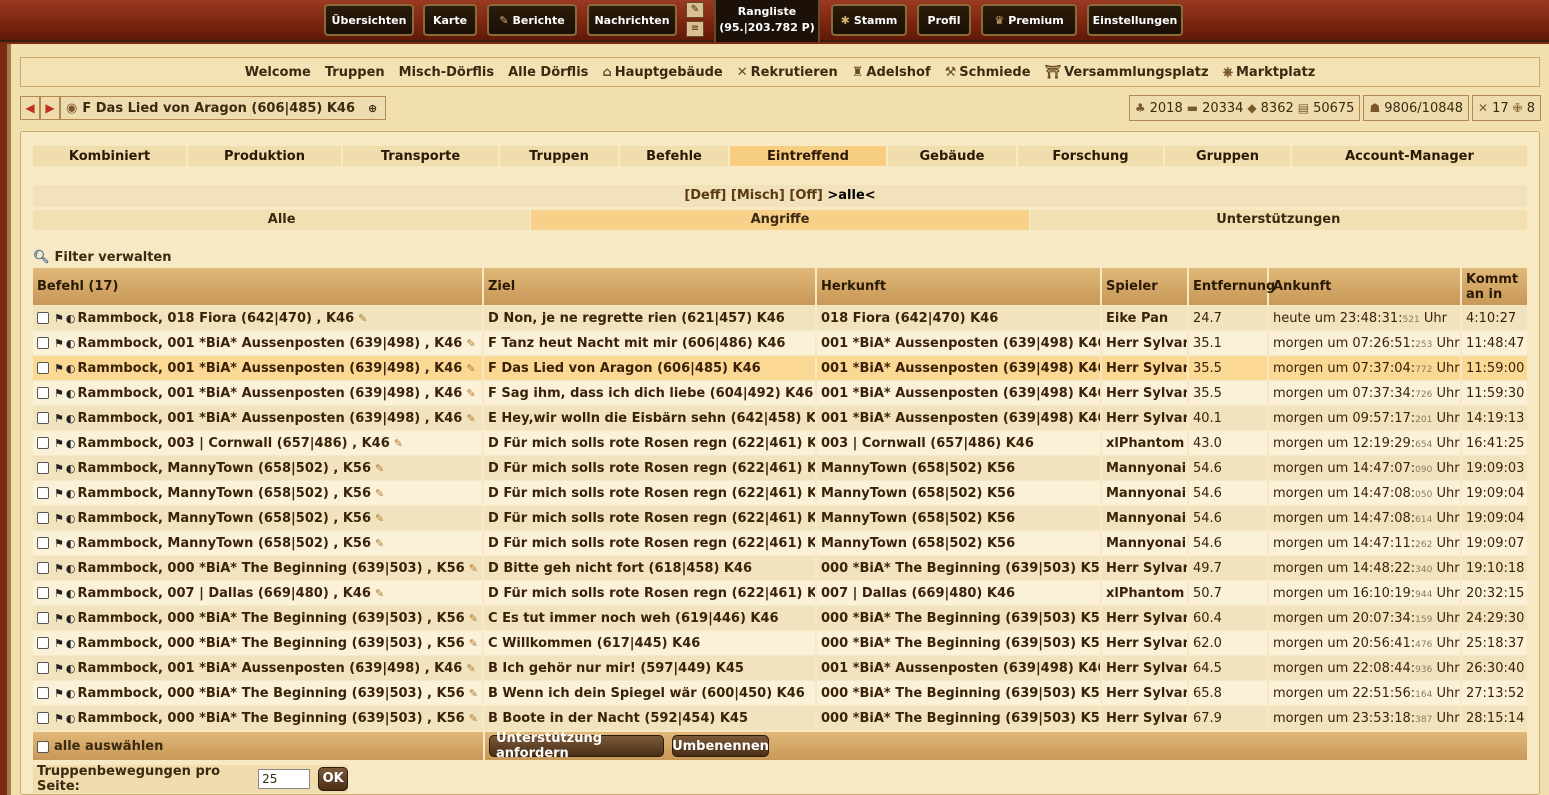  I want to click on type-unterstuetzungen: Unterstützungen, so click(1278, 220).